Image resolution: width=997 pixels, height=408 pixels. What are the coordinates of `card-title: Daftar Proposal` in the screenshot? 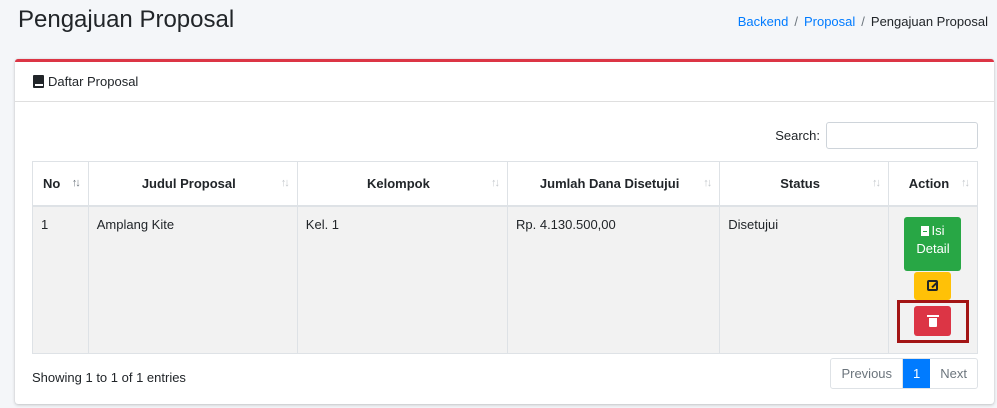 It's located at (93, 81).